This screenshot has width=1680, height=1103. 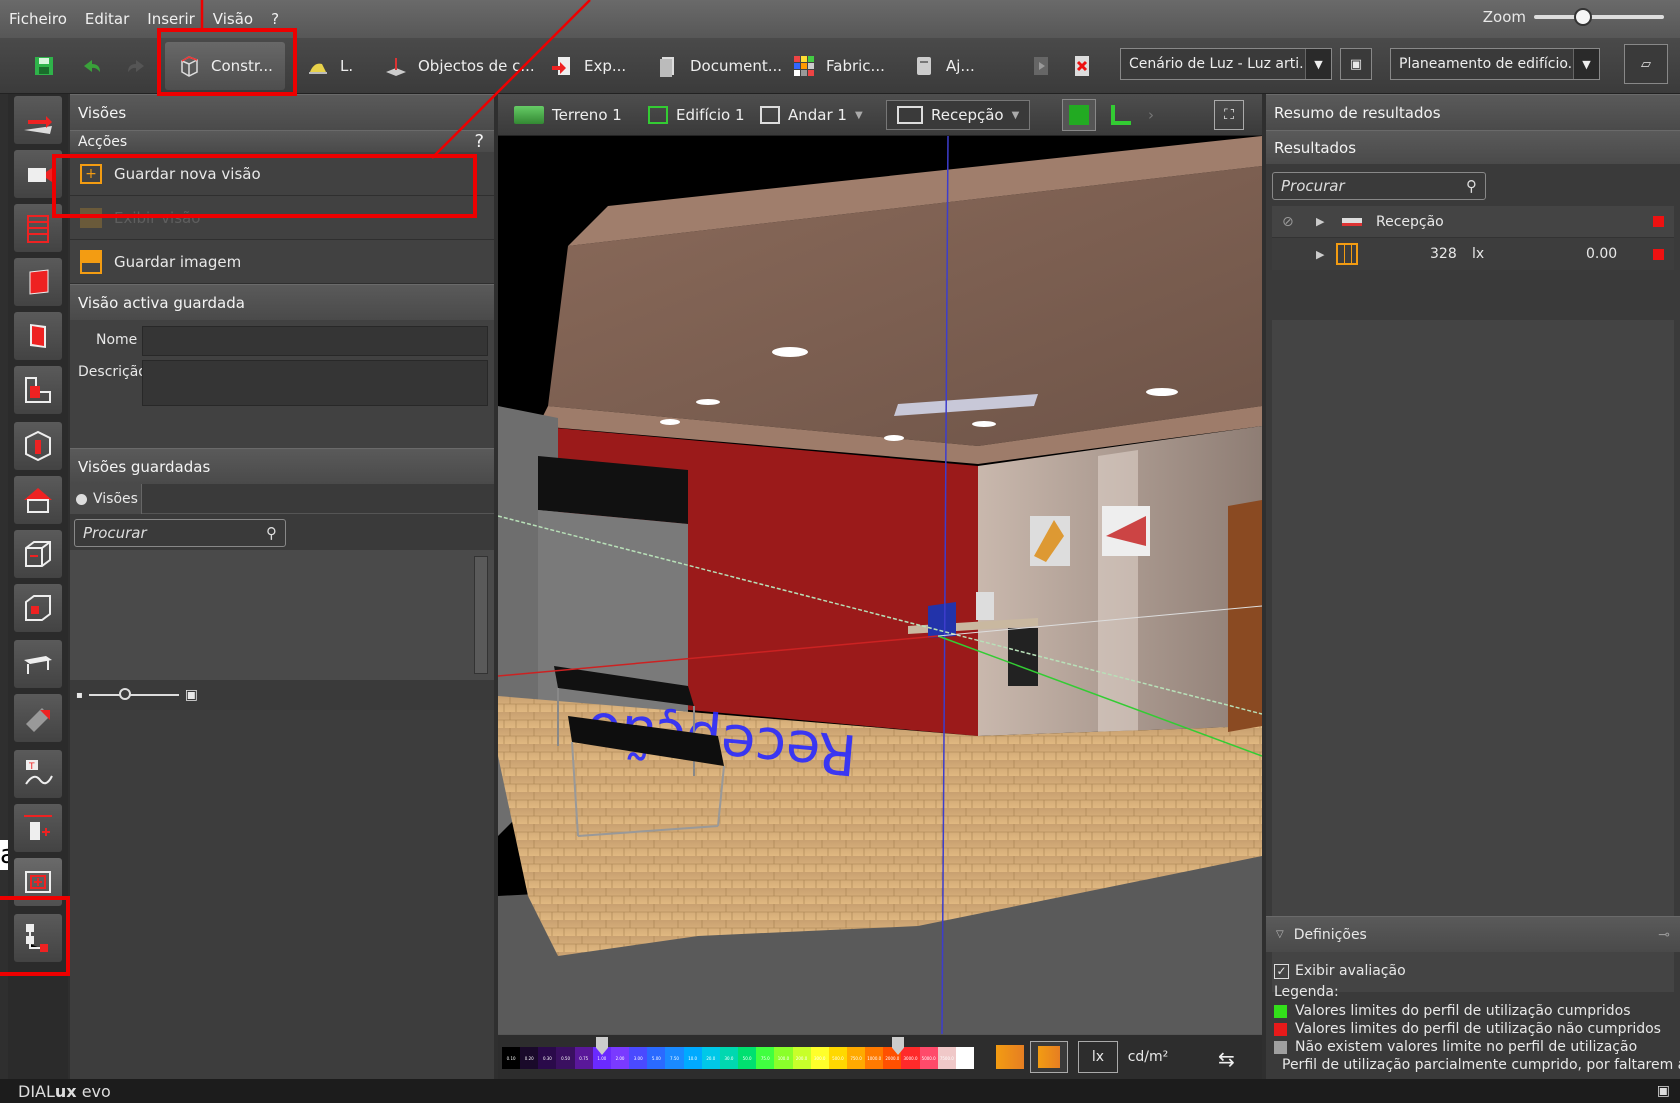 I want to click on result-room-row: ⊘ ▶ Recepção, so click(x=1473, y=222).